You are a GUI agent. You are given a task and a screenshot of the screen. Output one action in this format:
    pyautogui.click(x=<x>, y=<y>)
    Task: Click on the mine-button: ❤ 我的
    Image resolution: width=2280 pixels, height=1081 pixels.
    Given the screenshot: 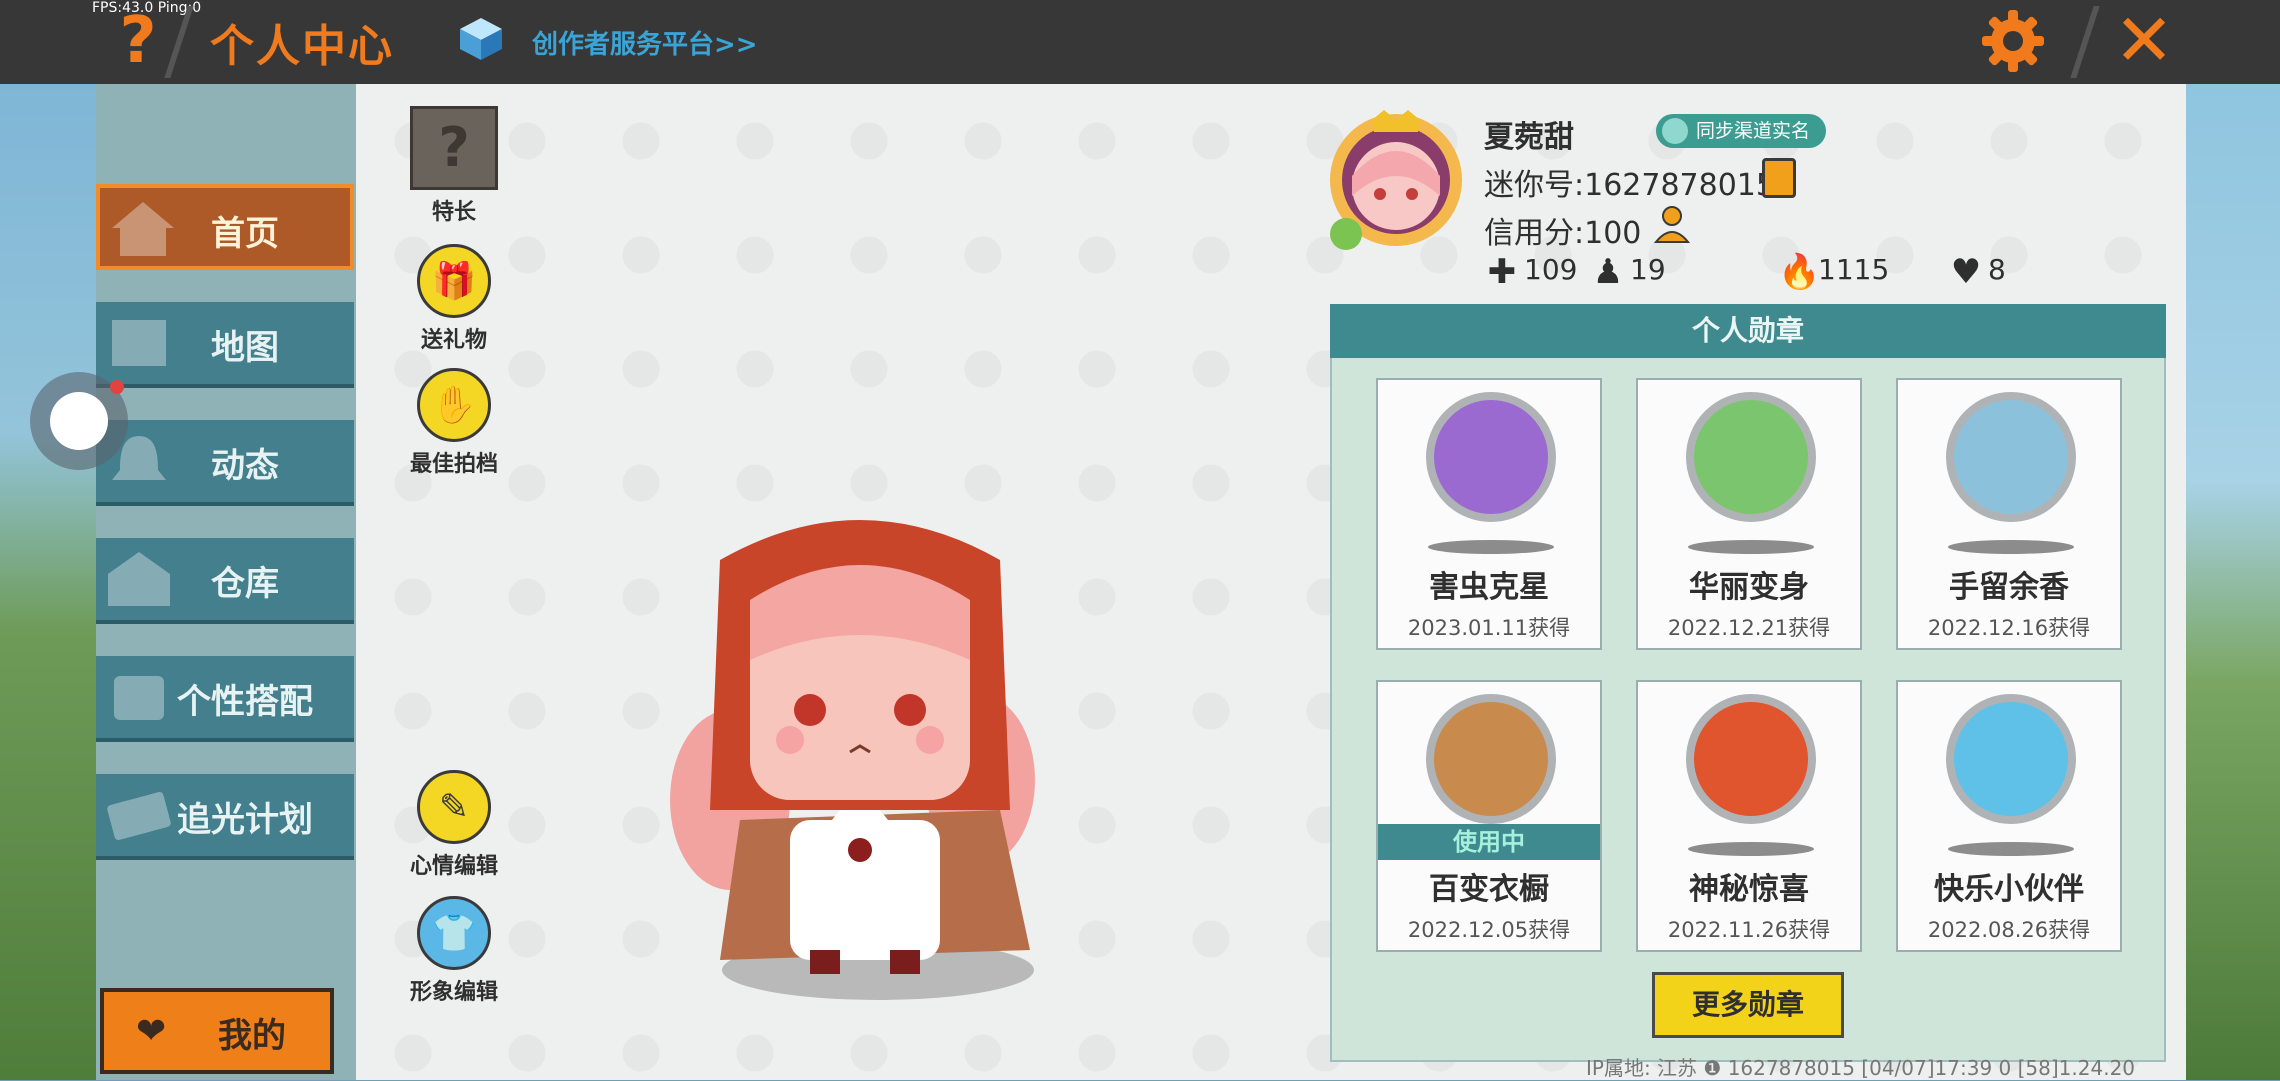 What is the action you would take?
    pyautogui.click(x=217, y=1031)
    